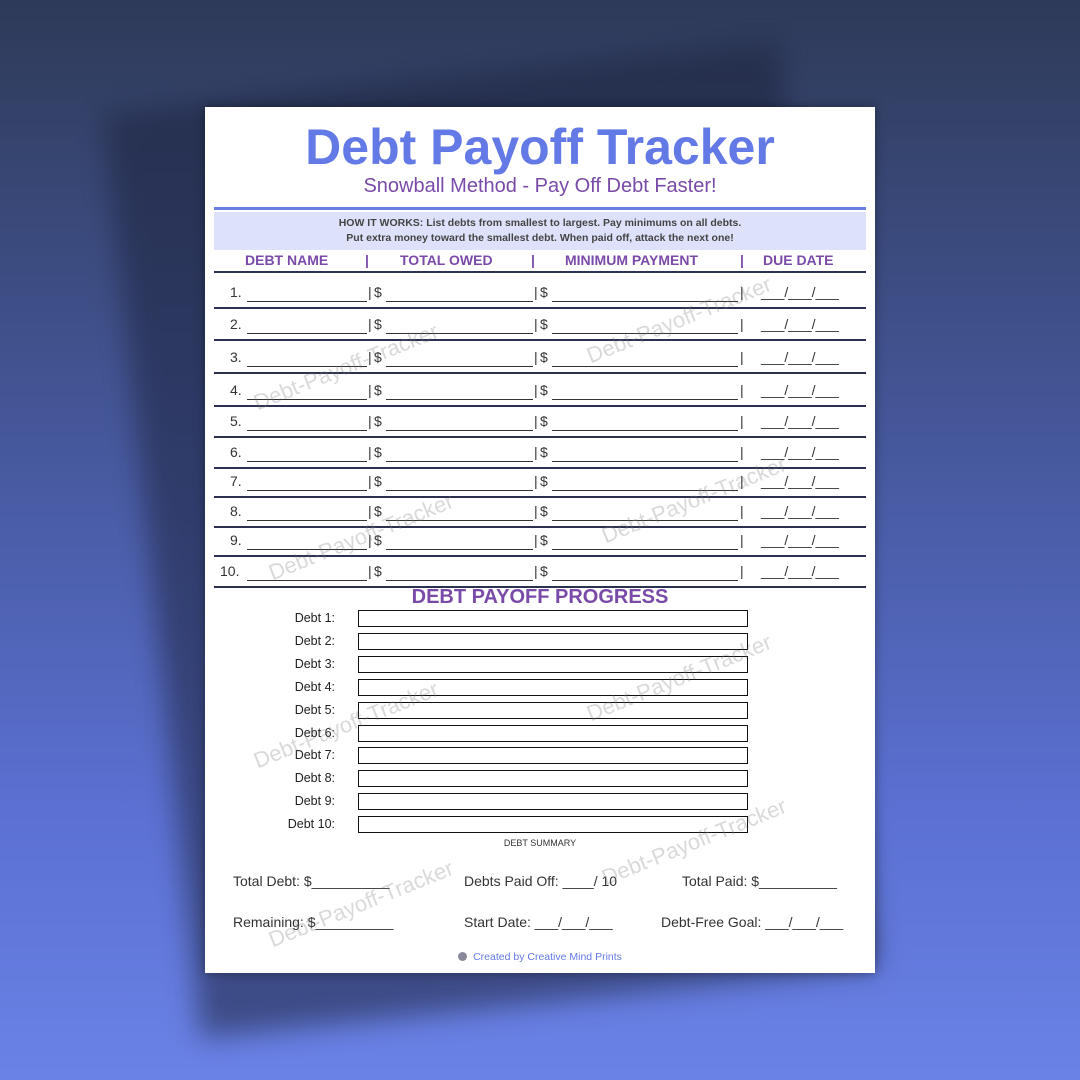 Image resolution: width=1080 pixels, height=1080 pixels. What do you see at coordinates (236, 452) in the screenshot?
I see `row-number: 6.` at bounding box center [236, 452].